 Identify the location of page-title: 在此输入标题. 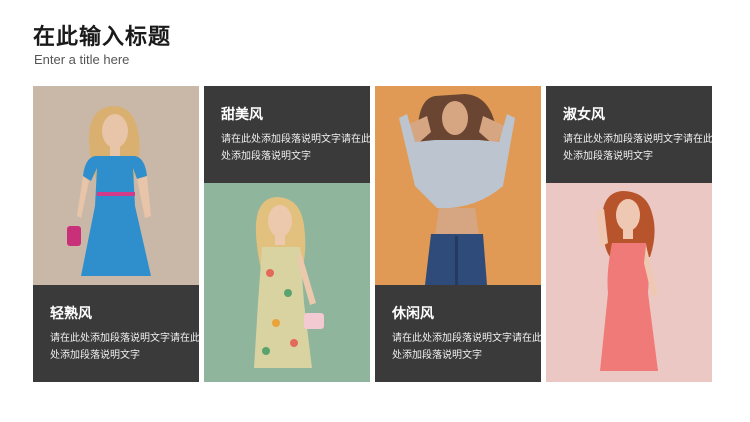
(102, 37).